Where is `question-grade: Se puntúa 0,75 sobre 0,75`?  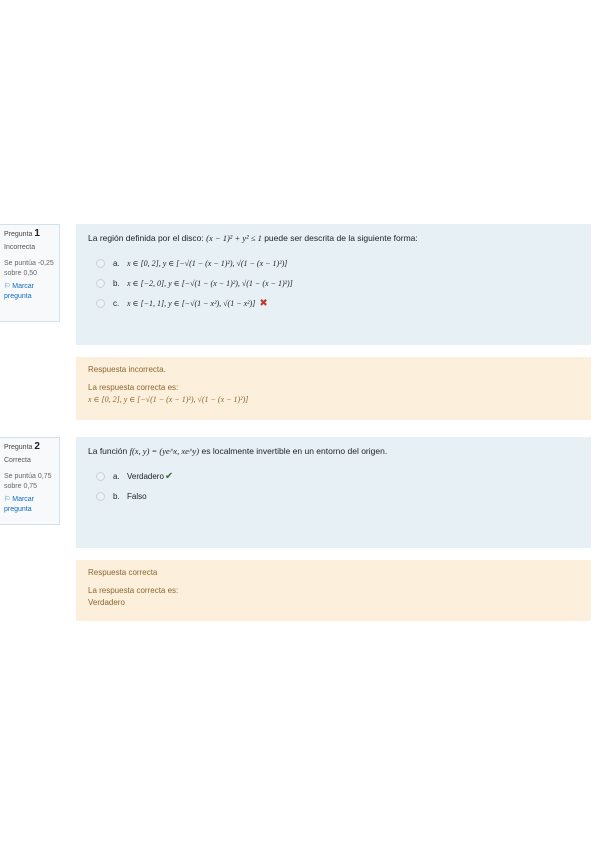
question-grade: Se puntúa 0,75 sobre 0,75 is located at coordinates (28, 481).